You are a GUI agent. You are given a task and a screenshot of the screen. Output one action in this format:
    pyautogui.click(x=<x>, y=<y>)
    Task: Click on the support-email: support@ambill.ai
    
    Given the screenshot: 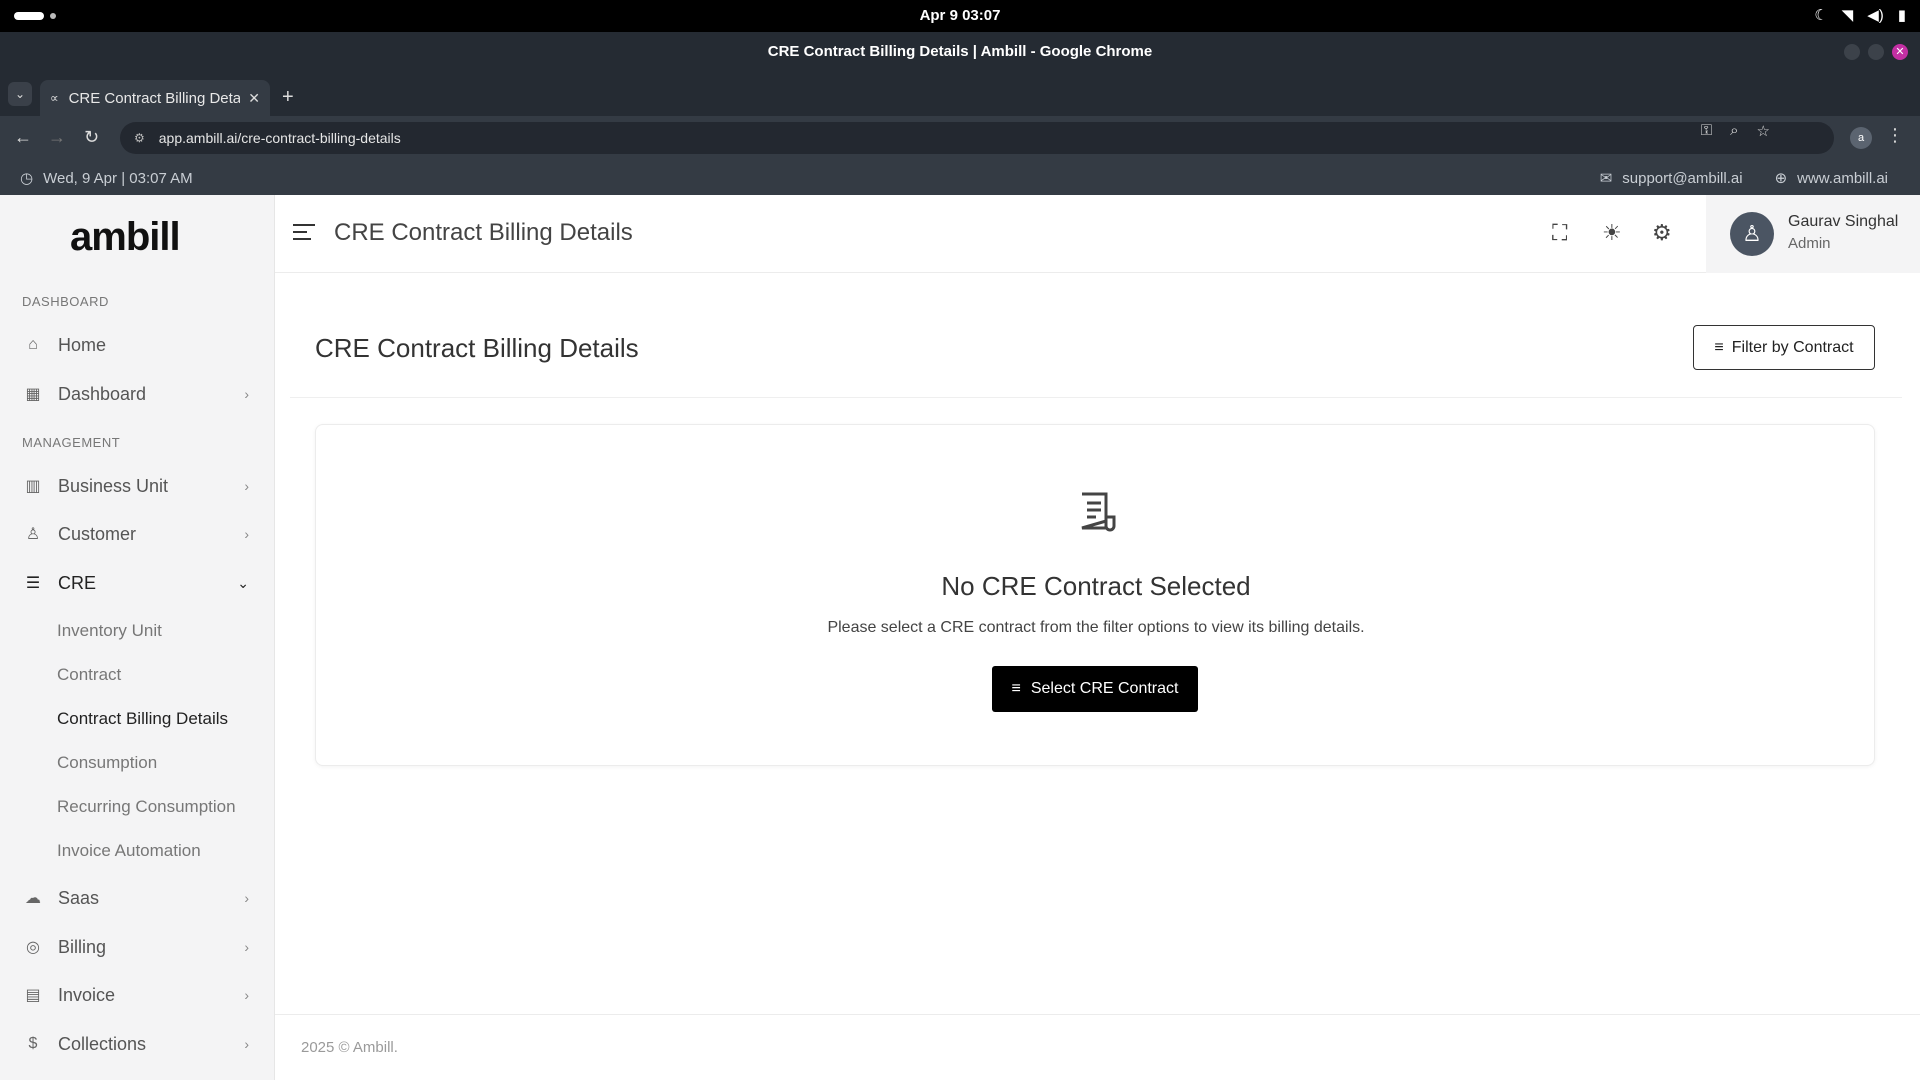 What is the action you would take?
    pyautogui.click(x=1682, y=178)
    